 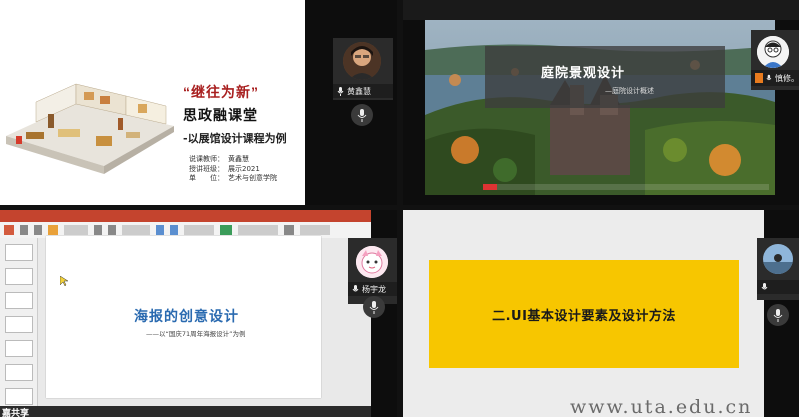 What do you see at coordinates (787, 78) in the screenshot?
I see `participant-name: 慎修。` at bounding box center [787, 78].